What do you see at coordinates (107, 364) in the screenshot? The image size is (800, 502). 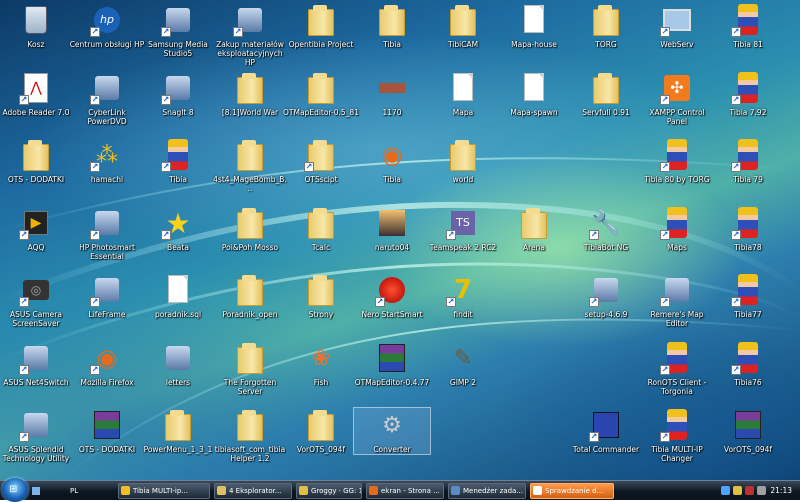 I see `desktop-icon: ◉ ↗ Mozilla Firefox` at bounding box center [107, 364].